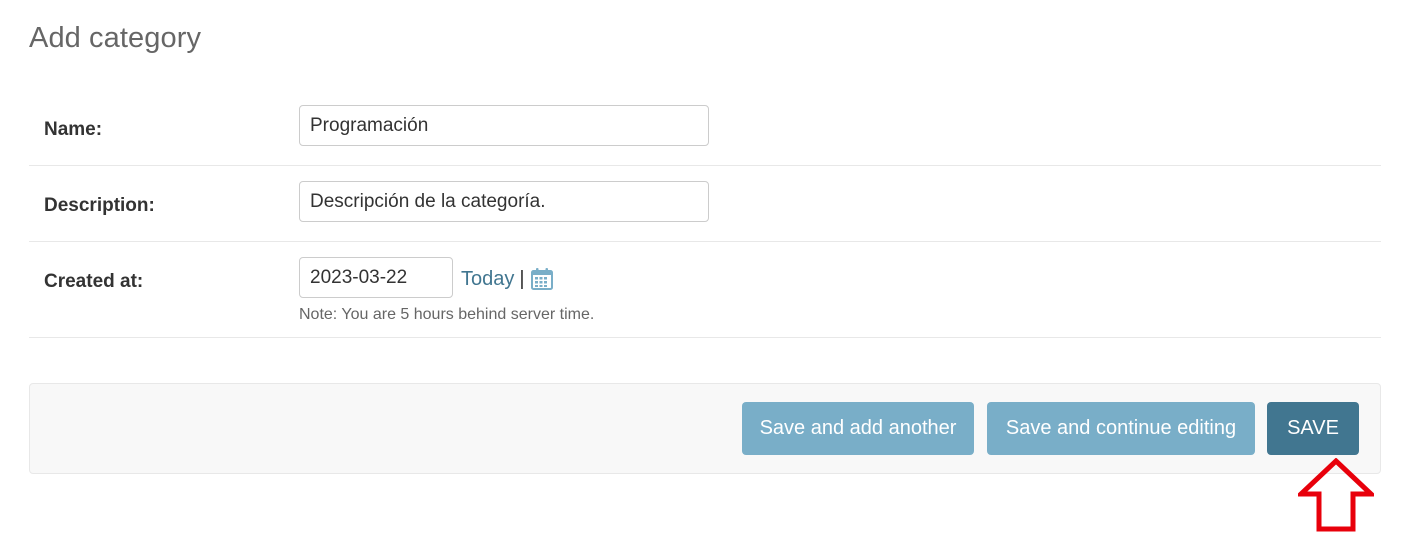 This screenshot has height=540, width=1426. I want to click on form-row-name: Name:, so click(705, 128).